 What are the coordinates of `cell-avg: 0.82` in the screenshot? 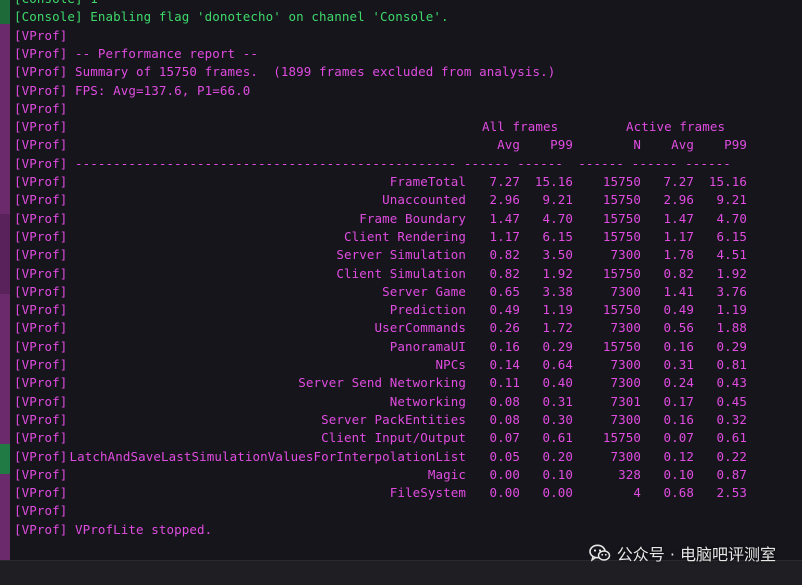 It's located at (504, 273).